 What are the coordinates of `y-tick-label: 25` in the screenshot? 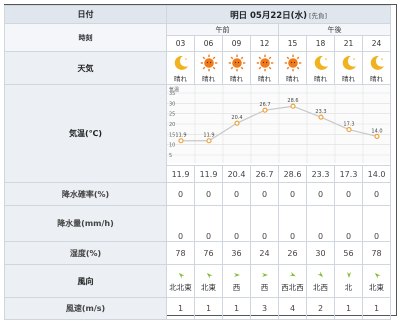 It's located at (172, 115).